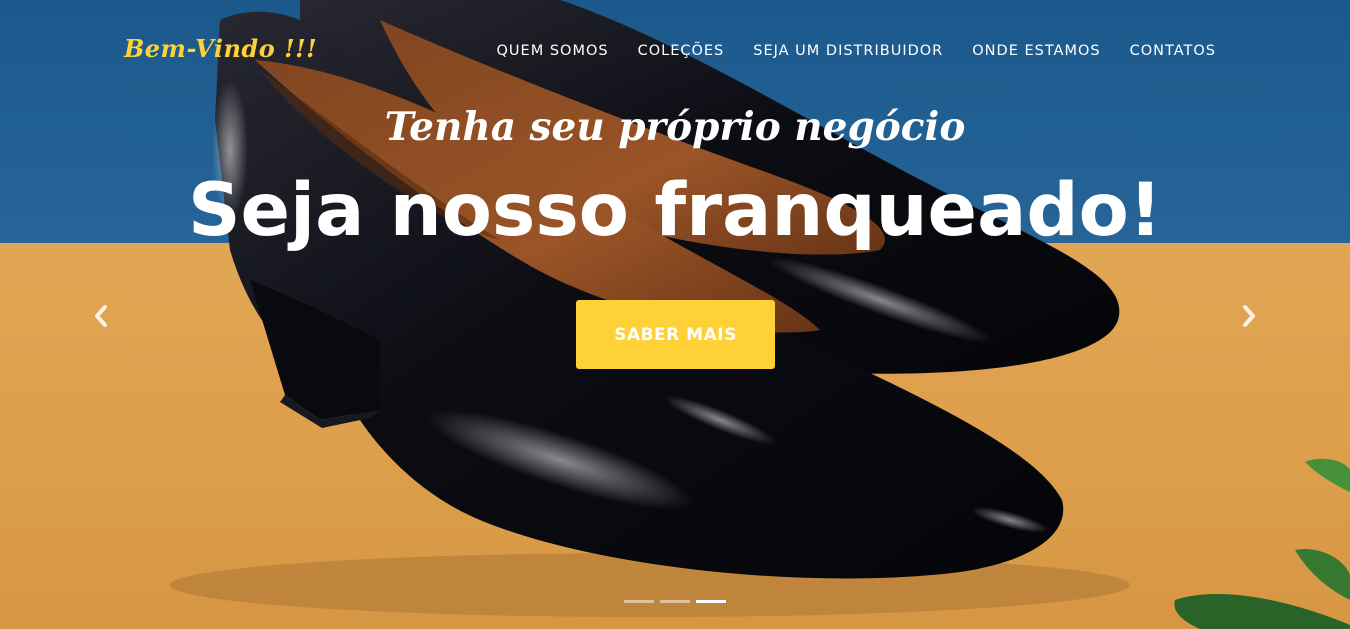 The height and width of the screenshot is (629, 1350). I want to click on nav-item-quem-somos: QUEM SOMOS, so click(553, 51).